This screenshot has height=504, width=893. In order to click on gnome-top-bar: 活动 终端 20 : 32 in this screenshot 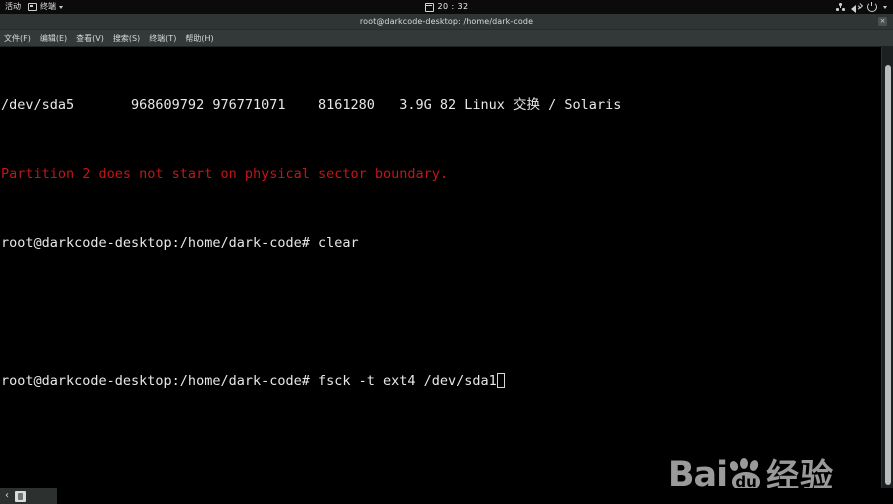, I will do `click(446, 7)`.